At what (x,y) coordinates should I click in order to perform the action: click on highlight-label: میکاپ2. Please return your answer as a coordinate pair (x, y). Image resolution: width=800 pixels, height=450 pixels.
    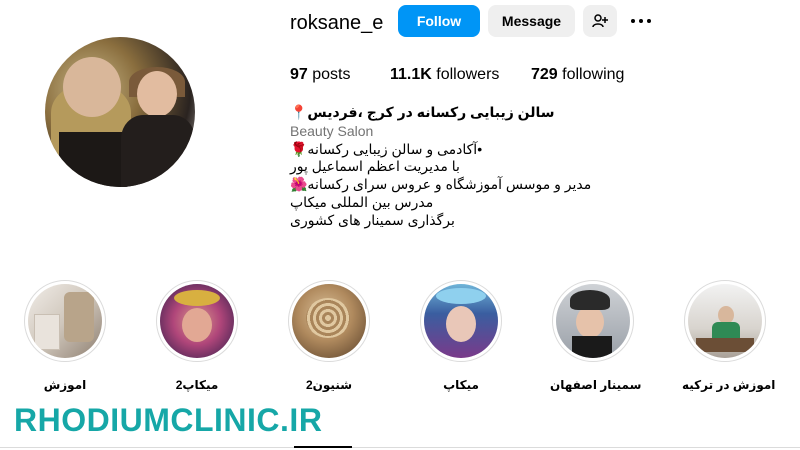
    Looking at the image, I should click on (197, 385).